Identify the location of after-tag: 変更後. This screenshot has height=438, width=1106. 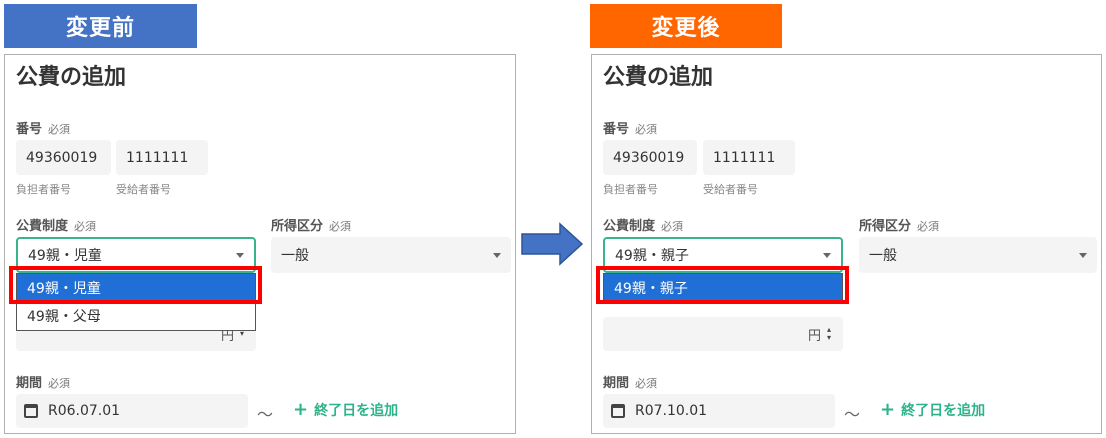
(686, 26).